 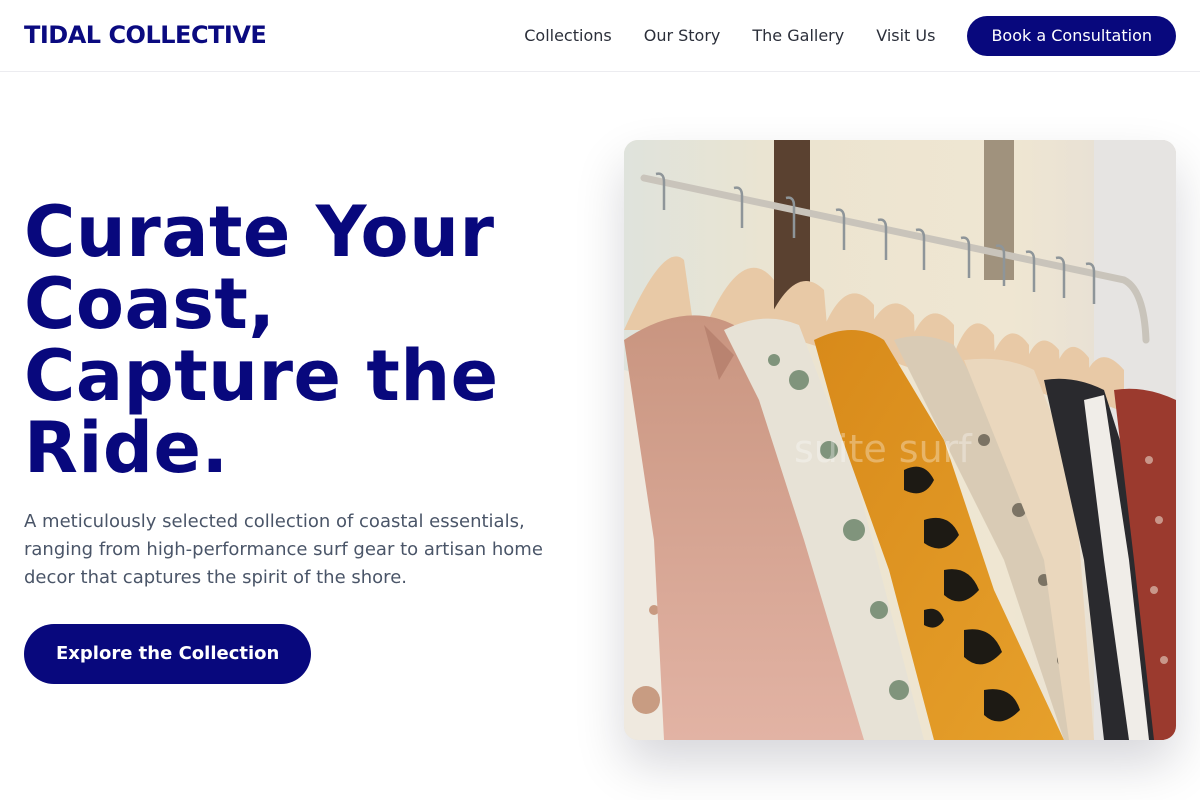 I want to click on explore-collection-button: Explore the Collection, so click(x=168, y=654).